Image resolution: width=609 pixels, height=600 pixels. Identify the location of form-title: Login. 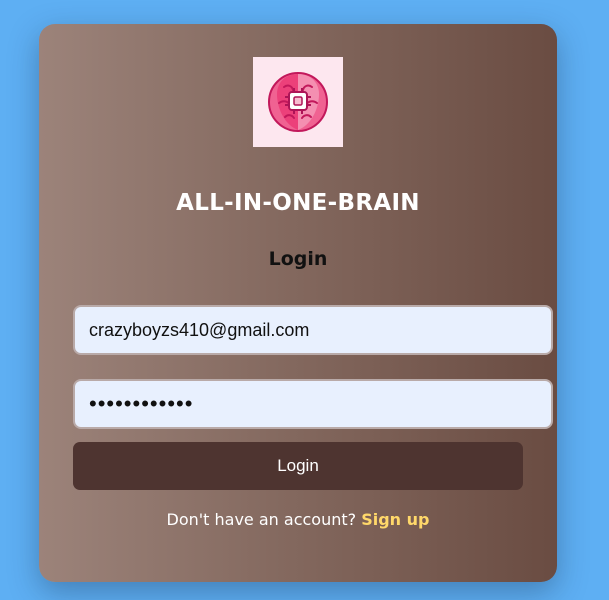
(298, 259).